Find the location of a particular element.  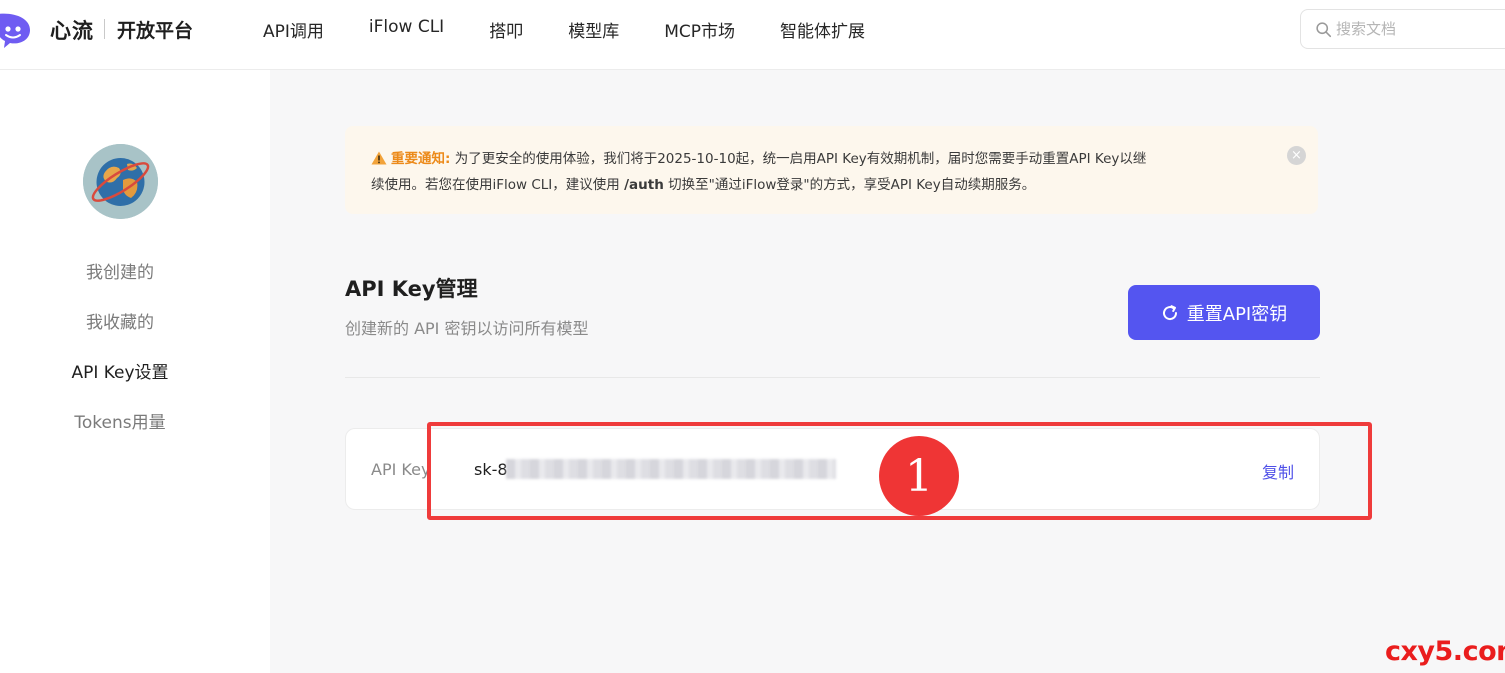

step-number-badge: 1 is located at coordinates (919, 476).